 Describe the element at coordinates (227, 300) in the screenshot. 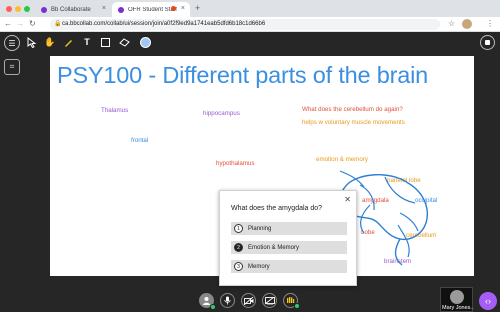

I see `microphone-icon` at that location.